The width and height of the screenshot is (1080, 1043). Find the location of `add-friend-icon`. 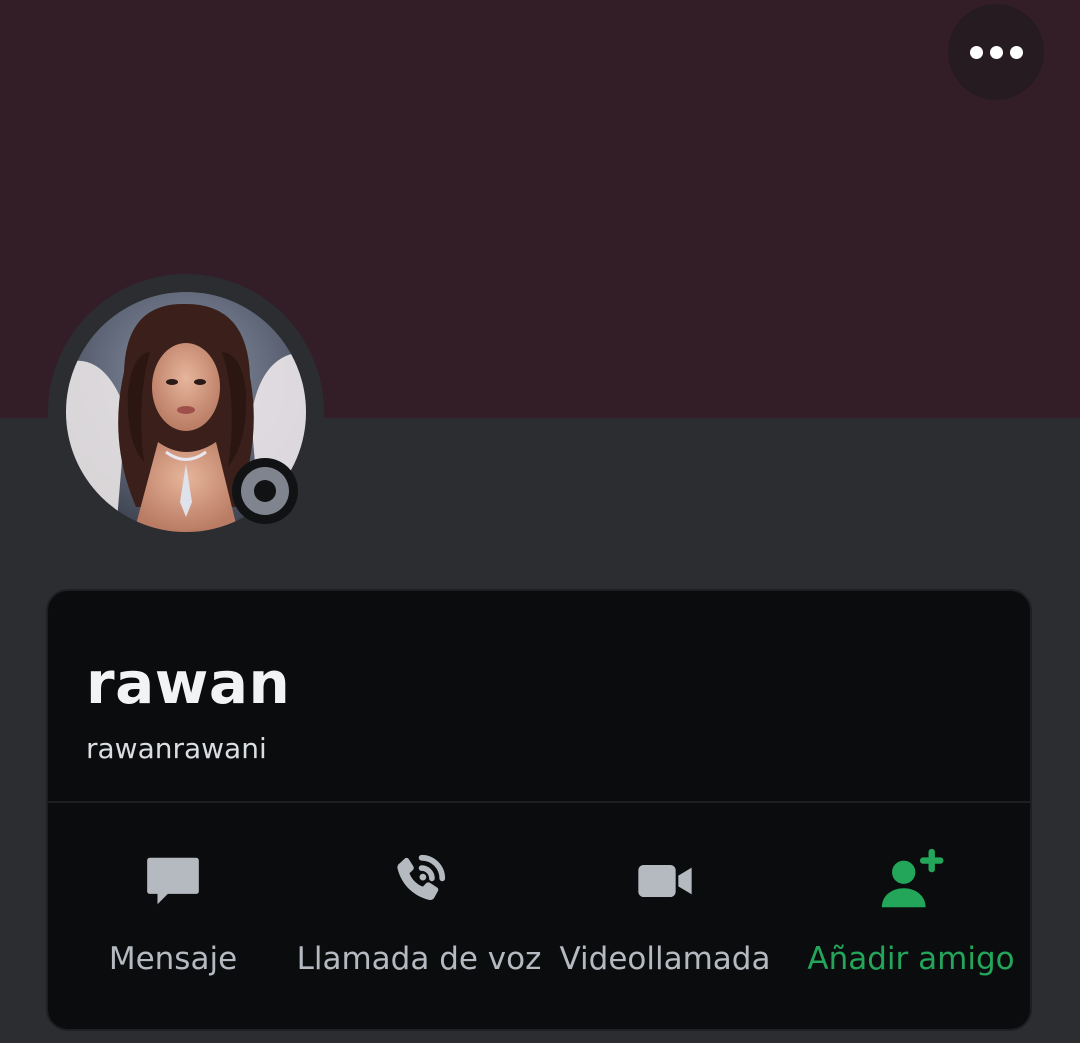

add-friend-icon is located at coordinates (911, 881).